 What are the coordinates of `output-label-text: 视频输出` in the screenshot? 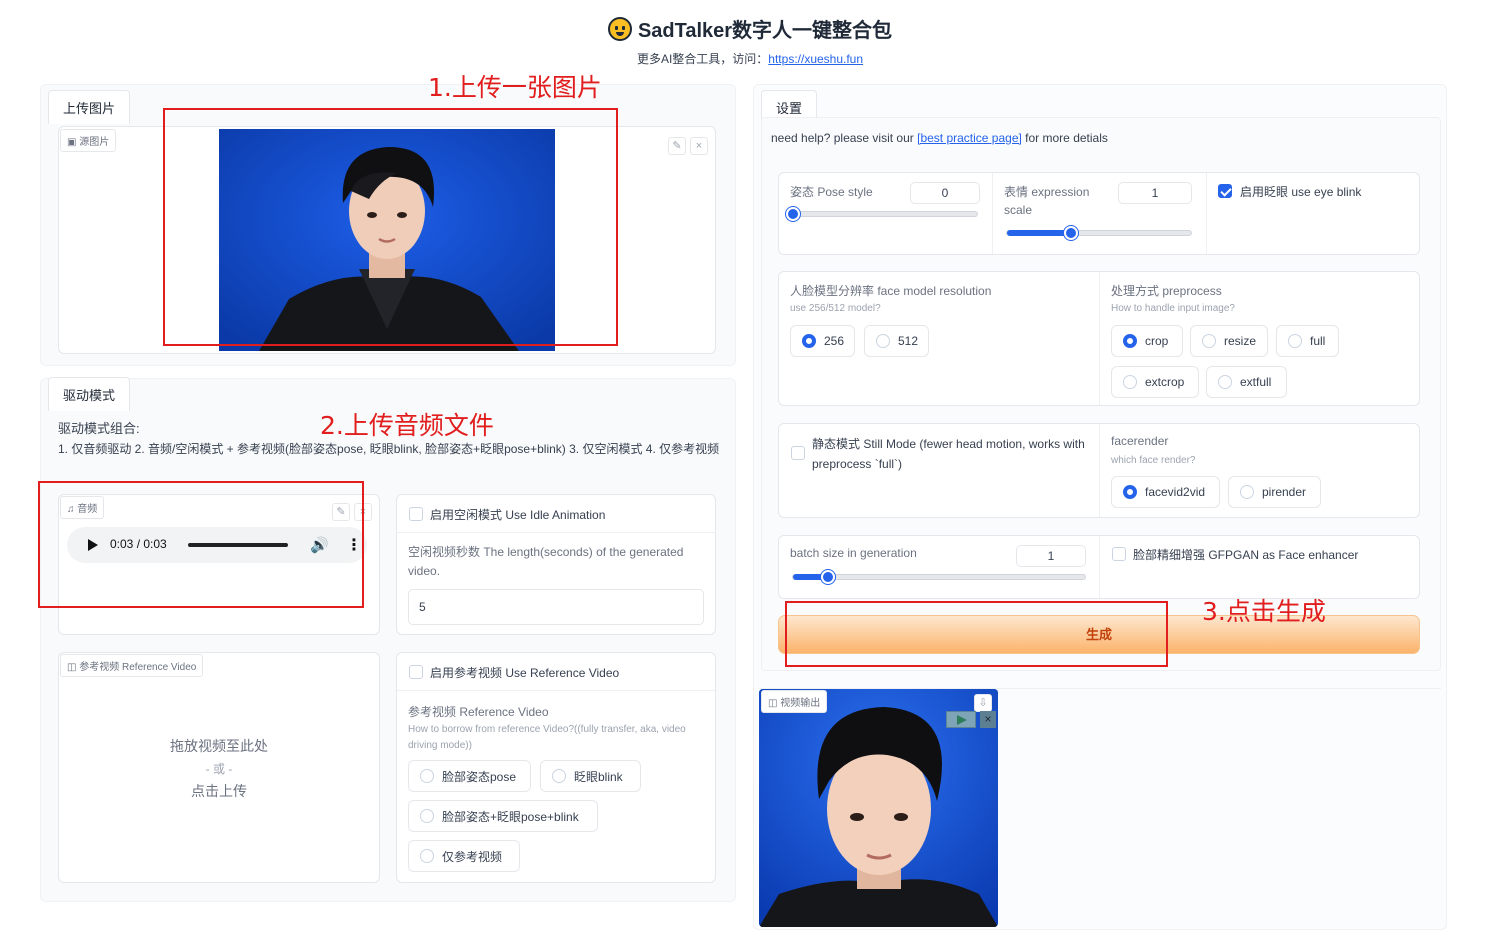 It's located at (800, 703).